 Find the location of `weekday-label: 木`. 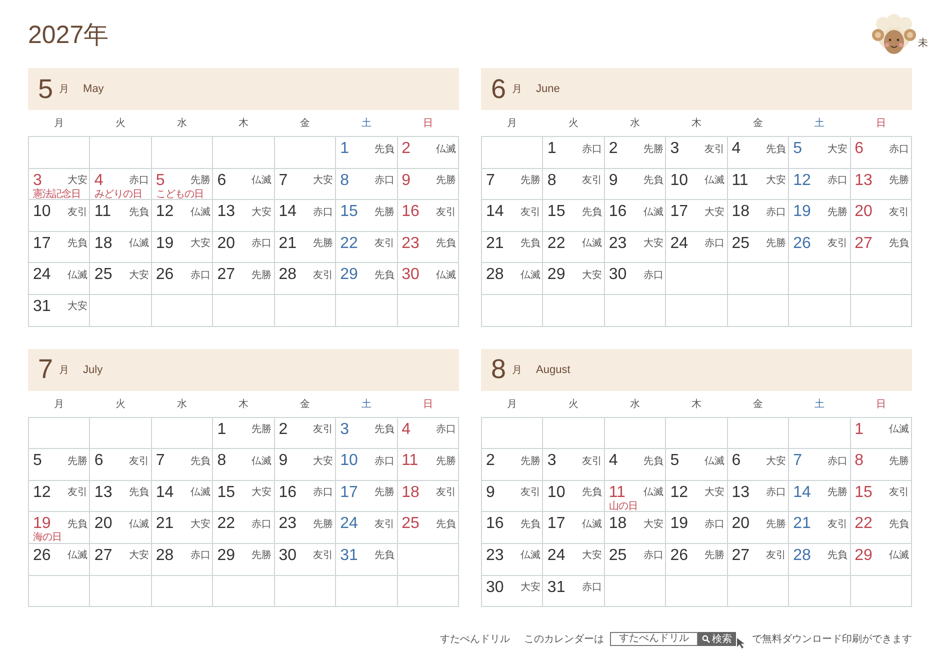

weekday-label: 木 is located at coordinates (243, 123).